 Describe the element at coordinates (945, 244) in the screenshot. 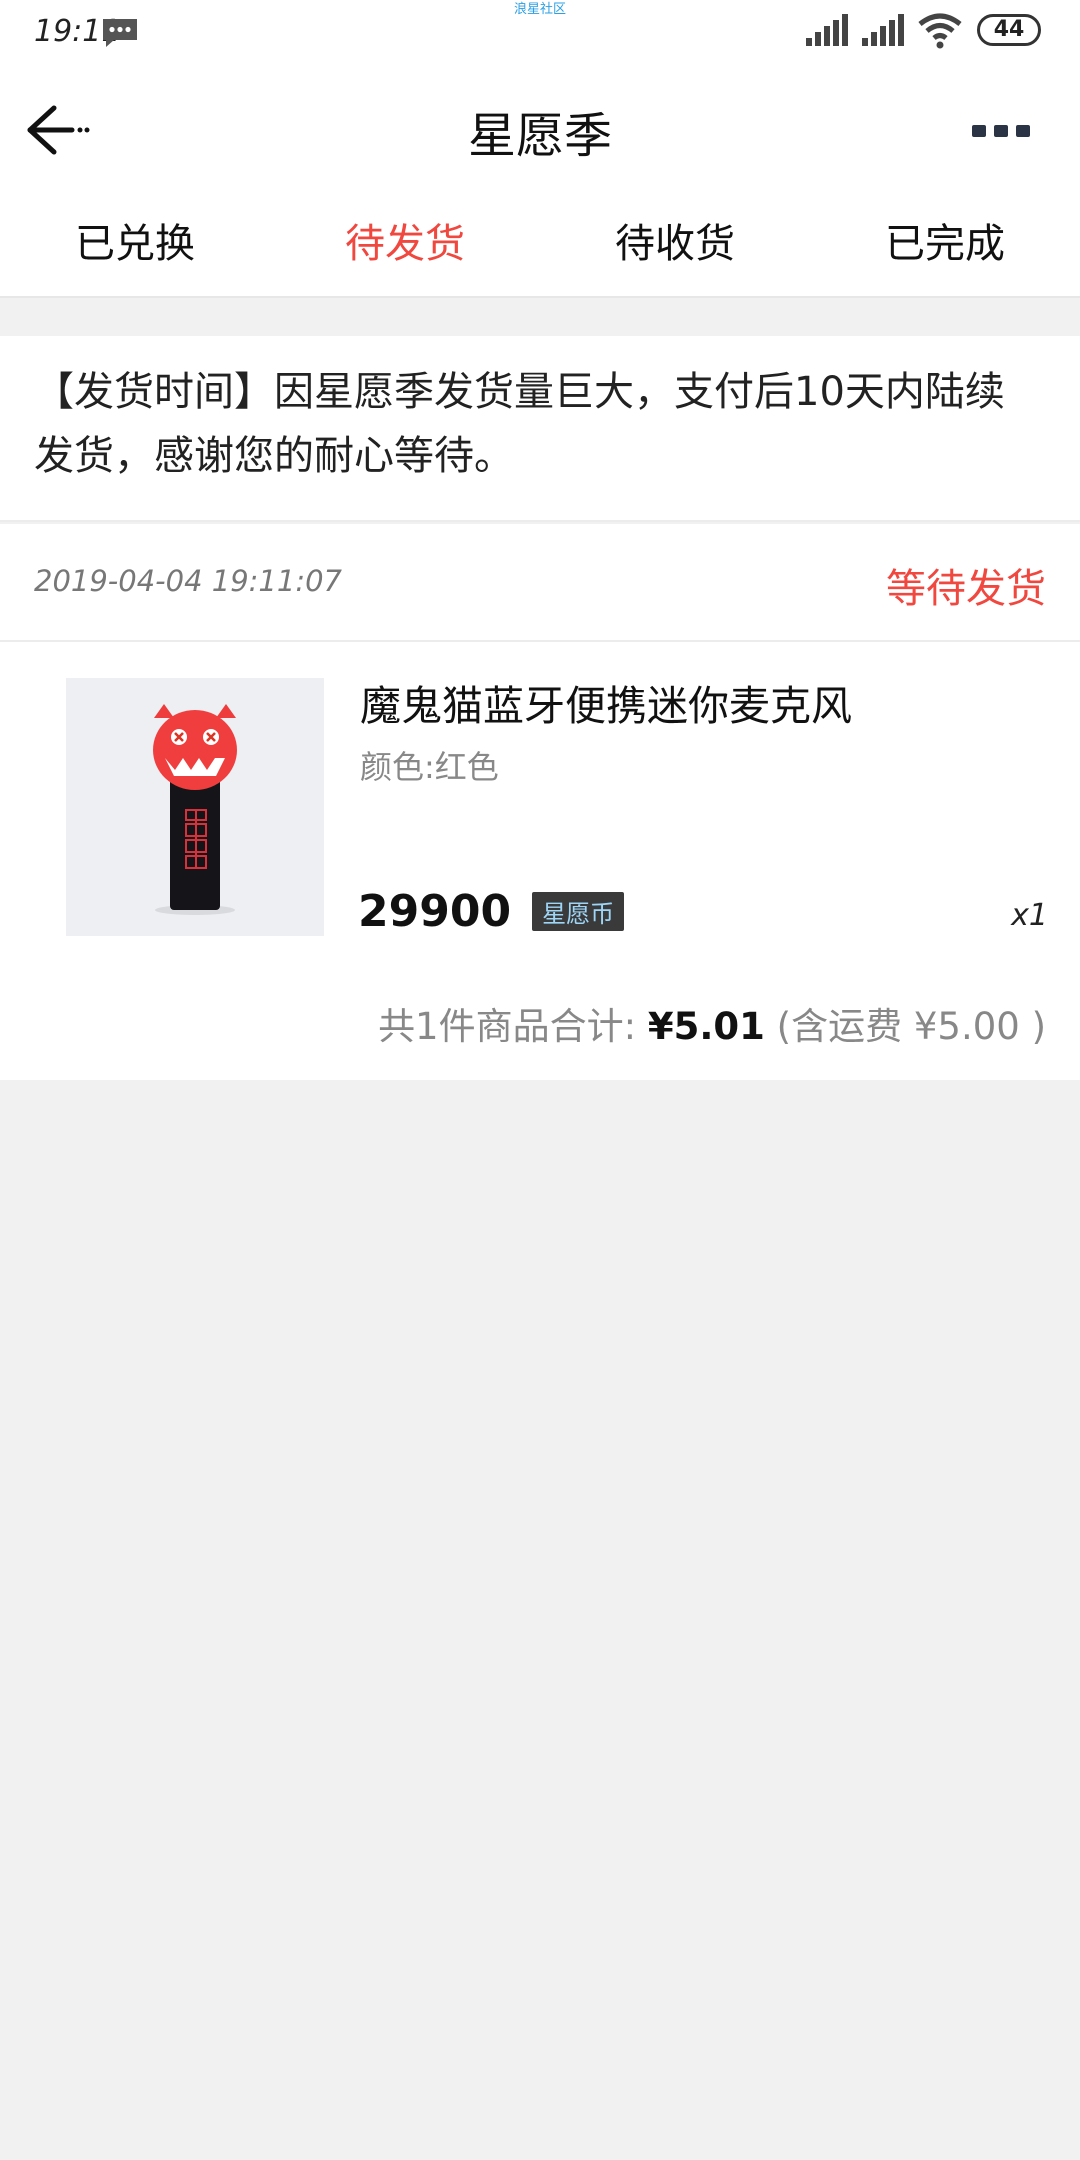

I see `tab-completed: 已完成` at that location.